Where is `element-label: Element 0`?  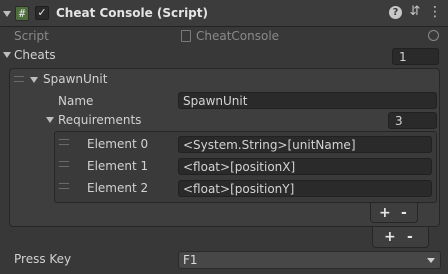
element-label: Element 0 is located at coordinates (118, 144).